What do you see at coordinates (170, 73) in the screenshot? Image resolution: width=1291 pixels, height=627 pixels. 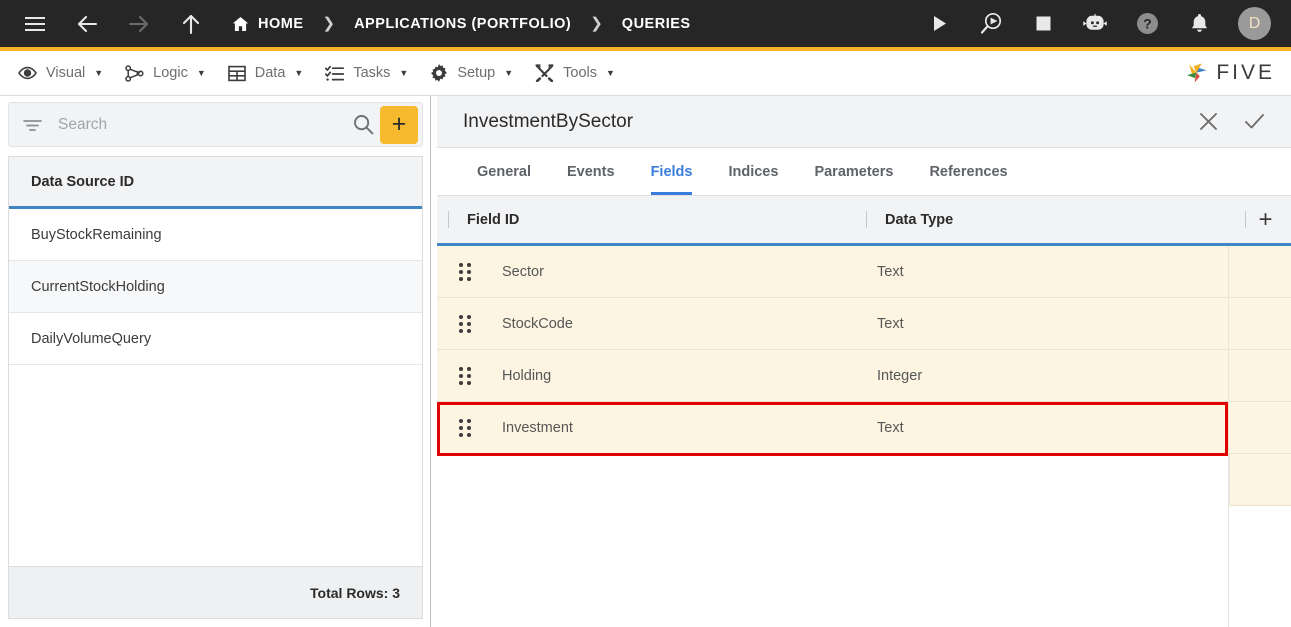 I see `menu-label-logic: Logic` at bounding box center [170, 73].